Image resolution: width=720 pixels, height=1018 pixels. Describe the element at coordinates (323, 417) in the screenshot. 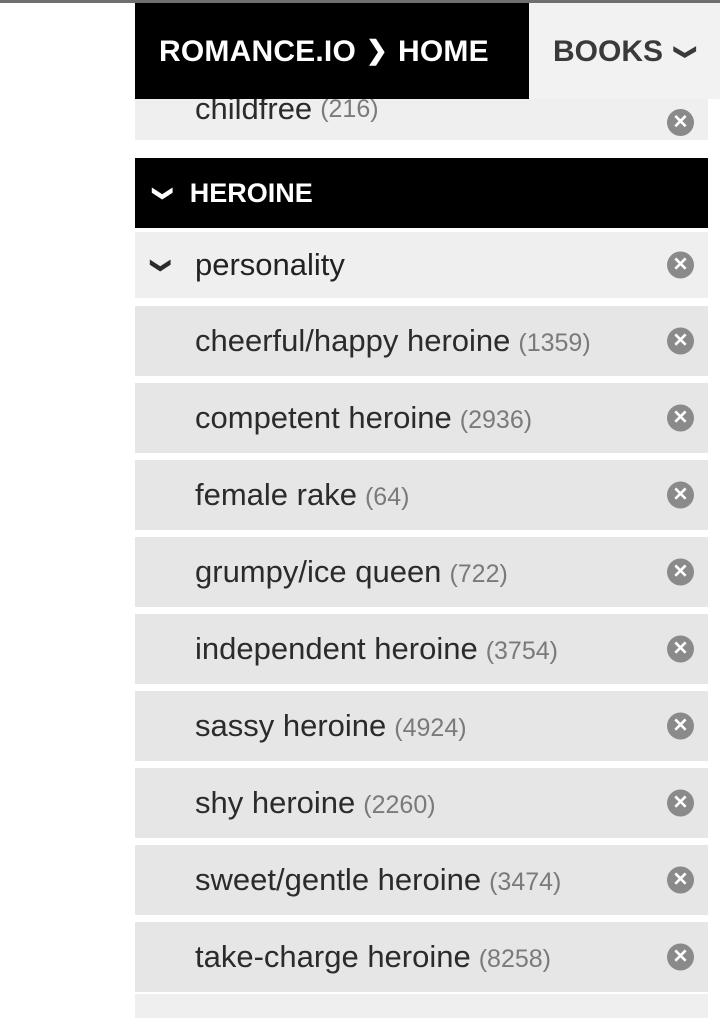

I see `tag-label: competent heroine` at that location.